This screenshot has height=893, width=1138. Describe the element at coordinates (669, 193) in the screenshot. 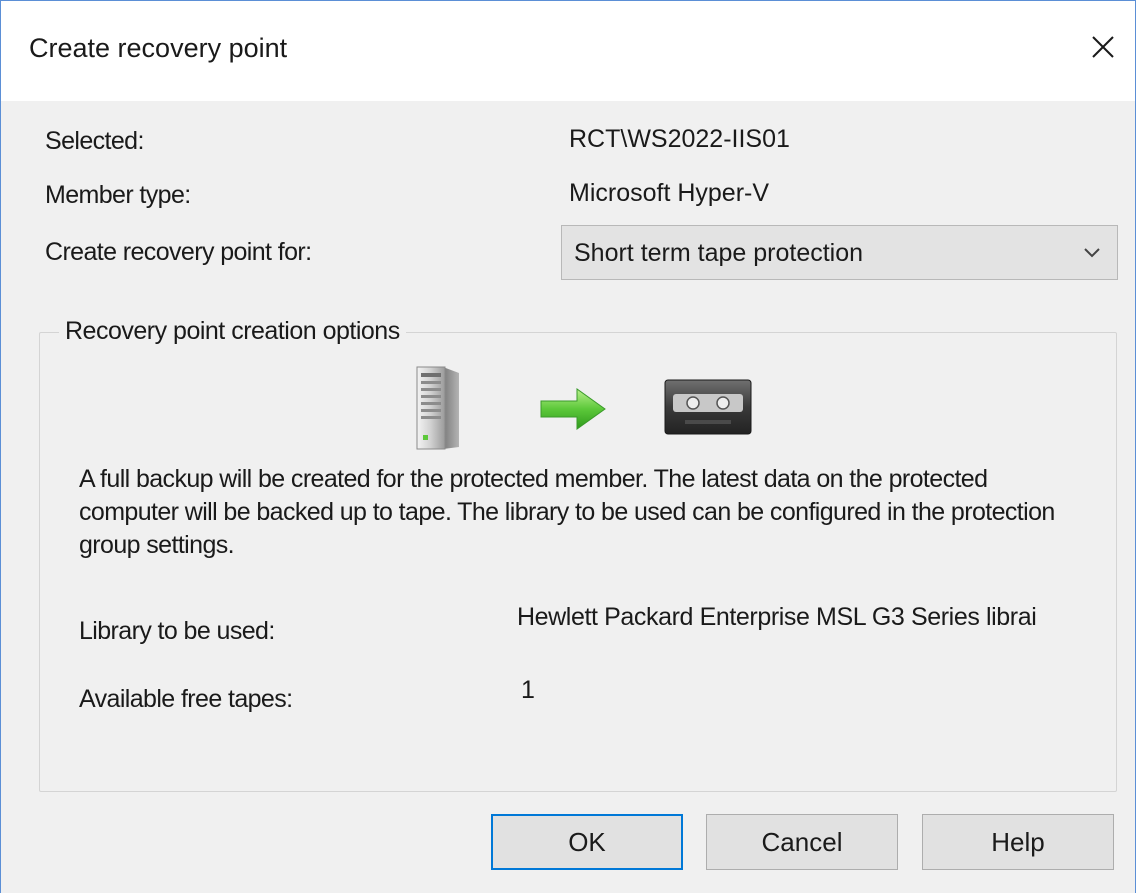

I see `member-type-value: Microsoft Hyper-V` at that location.